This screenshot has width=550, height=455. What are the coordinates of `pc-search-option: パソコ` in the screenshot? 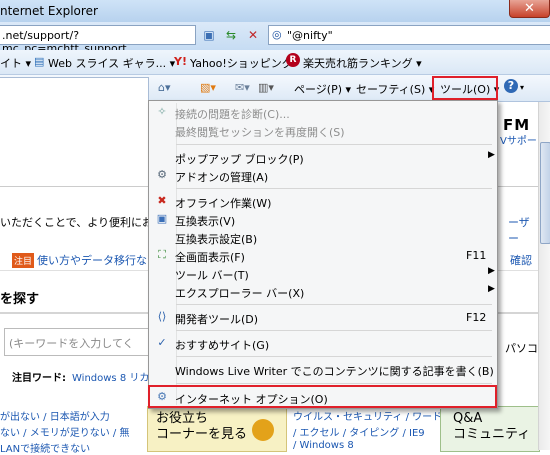 It's located at (521, 348).